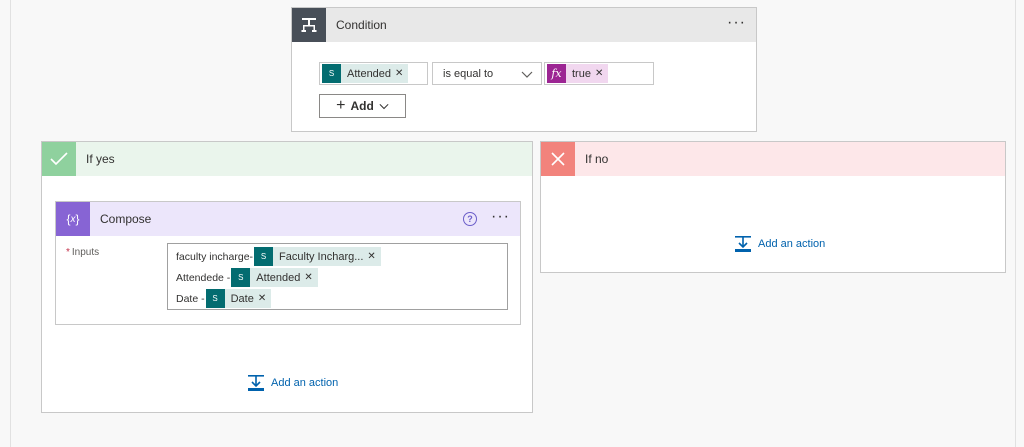 The height and width of the screenshot is (447, 1024). Describe the element at coordinates (203, 277) in the screenshot. I see `line-text: Attendede -` at that location.